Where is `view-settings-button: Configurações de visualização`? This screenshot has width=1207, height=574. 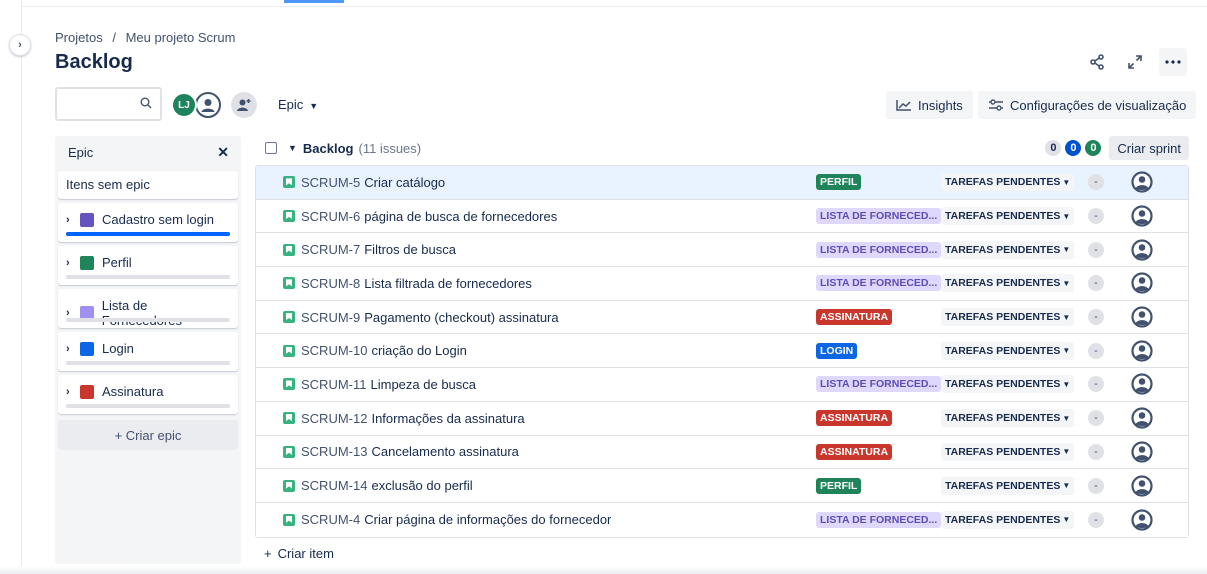
view-settings-button: Configurações de visualização is located at coordinates (1087, 105).